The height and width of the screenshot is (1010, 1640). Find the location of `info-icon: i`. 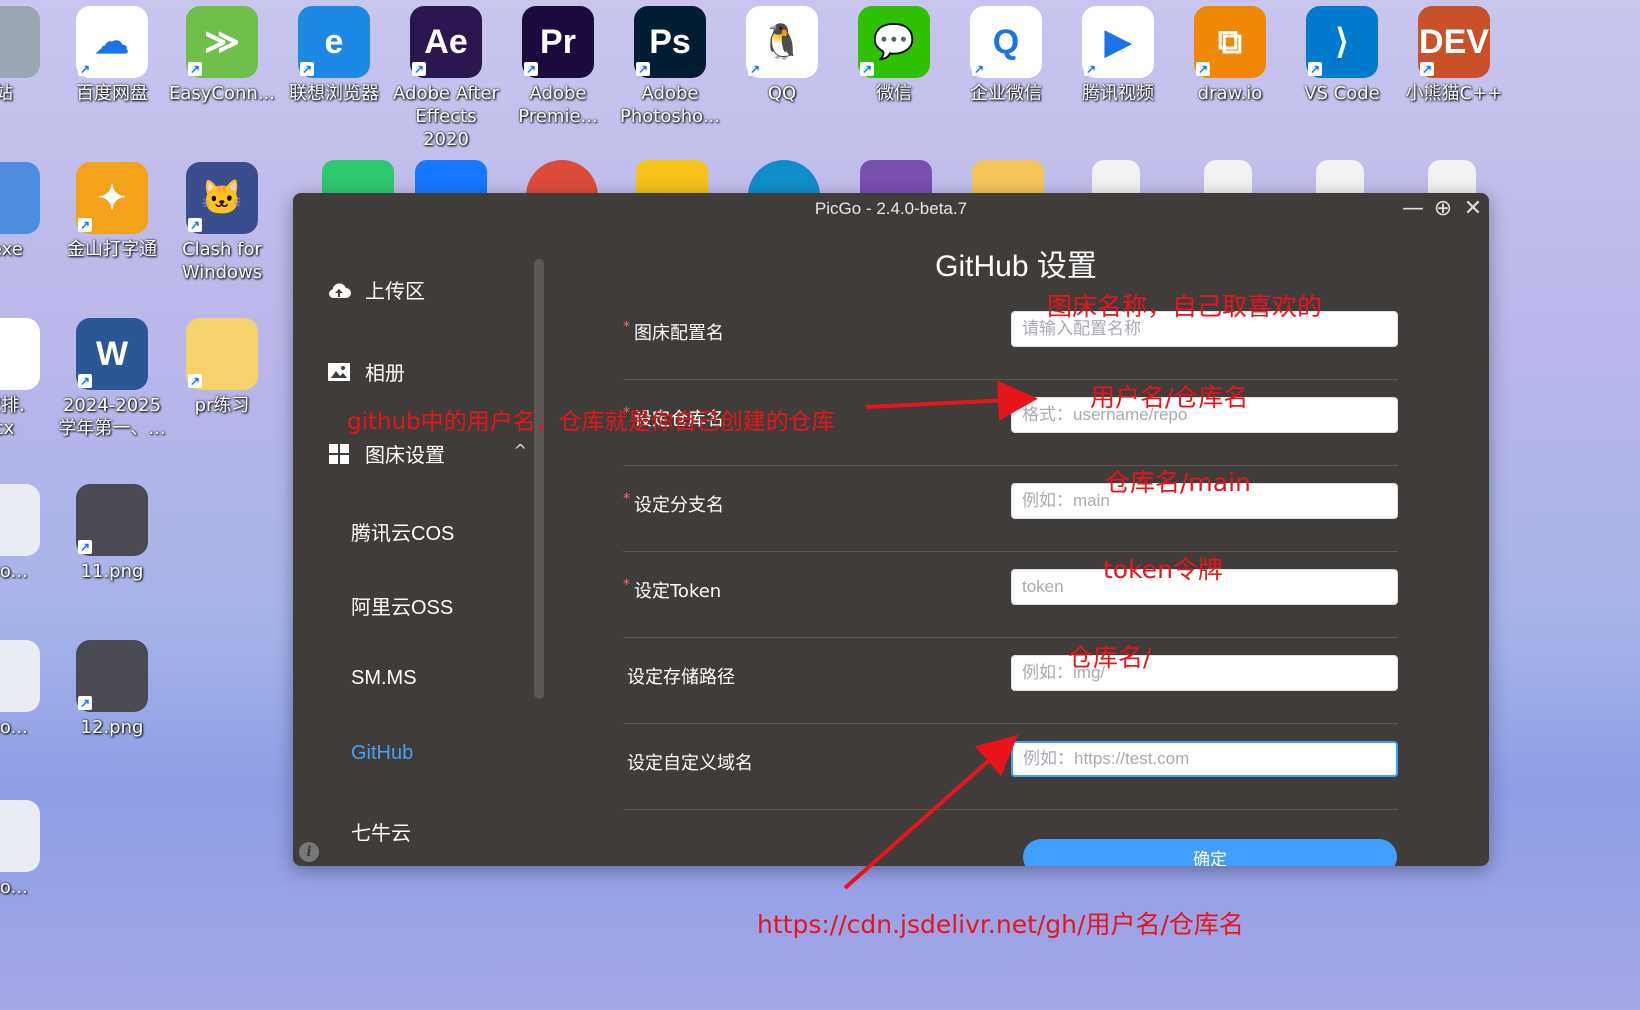

info-icon: i is located at coordinates (309, 852).